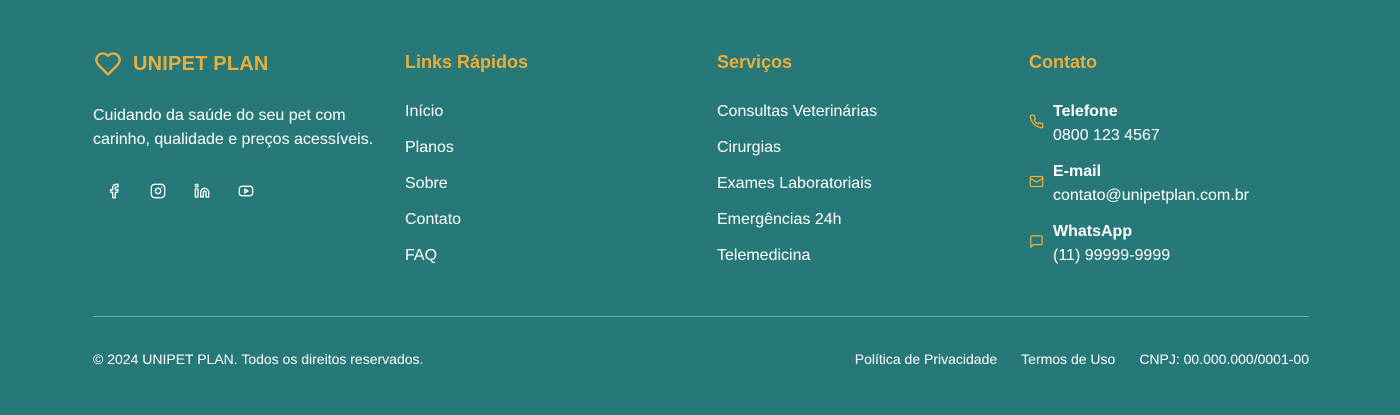 This screenshot has height=415, width=1400. I want to click on link-contato: Contato, so click(466, 226).